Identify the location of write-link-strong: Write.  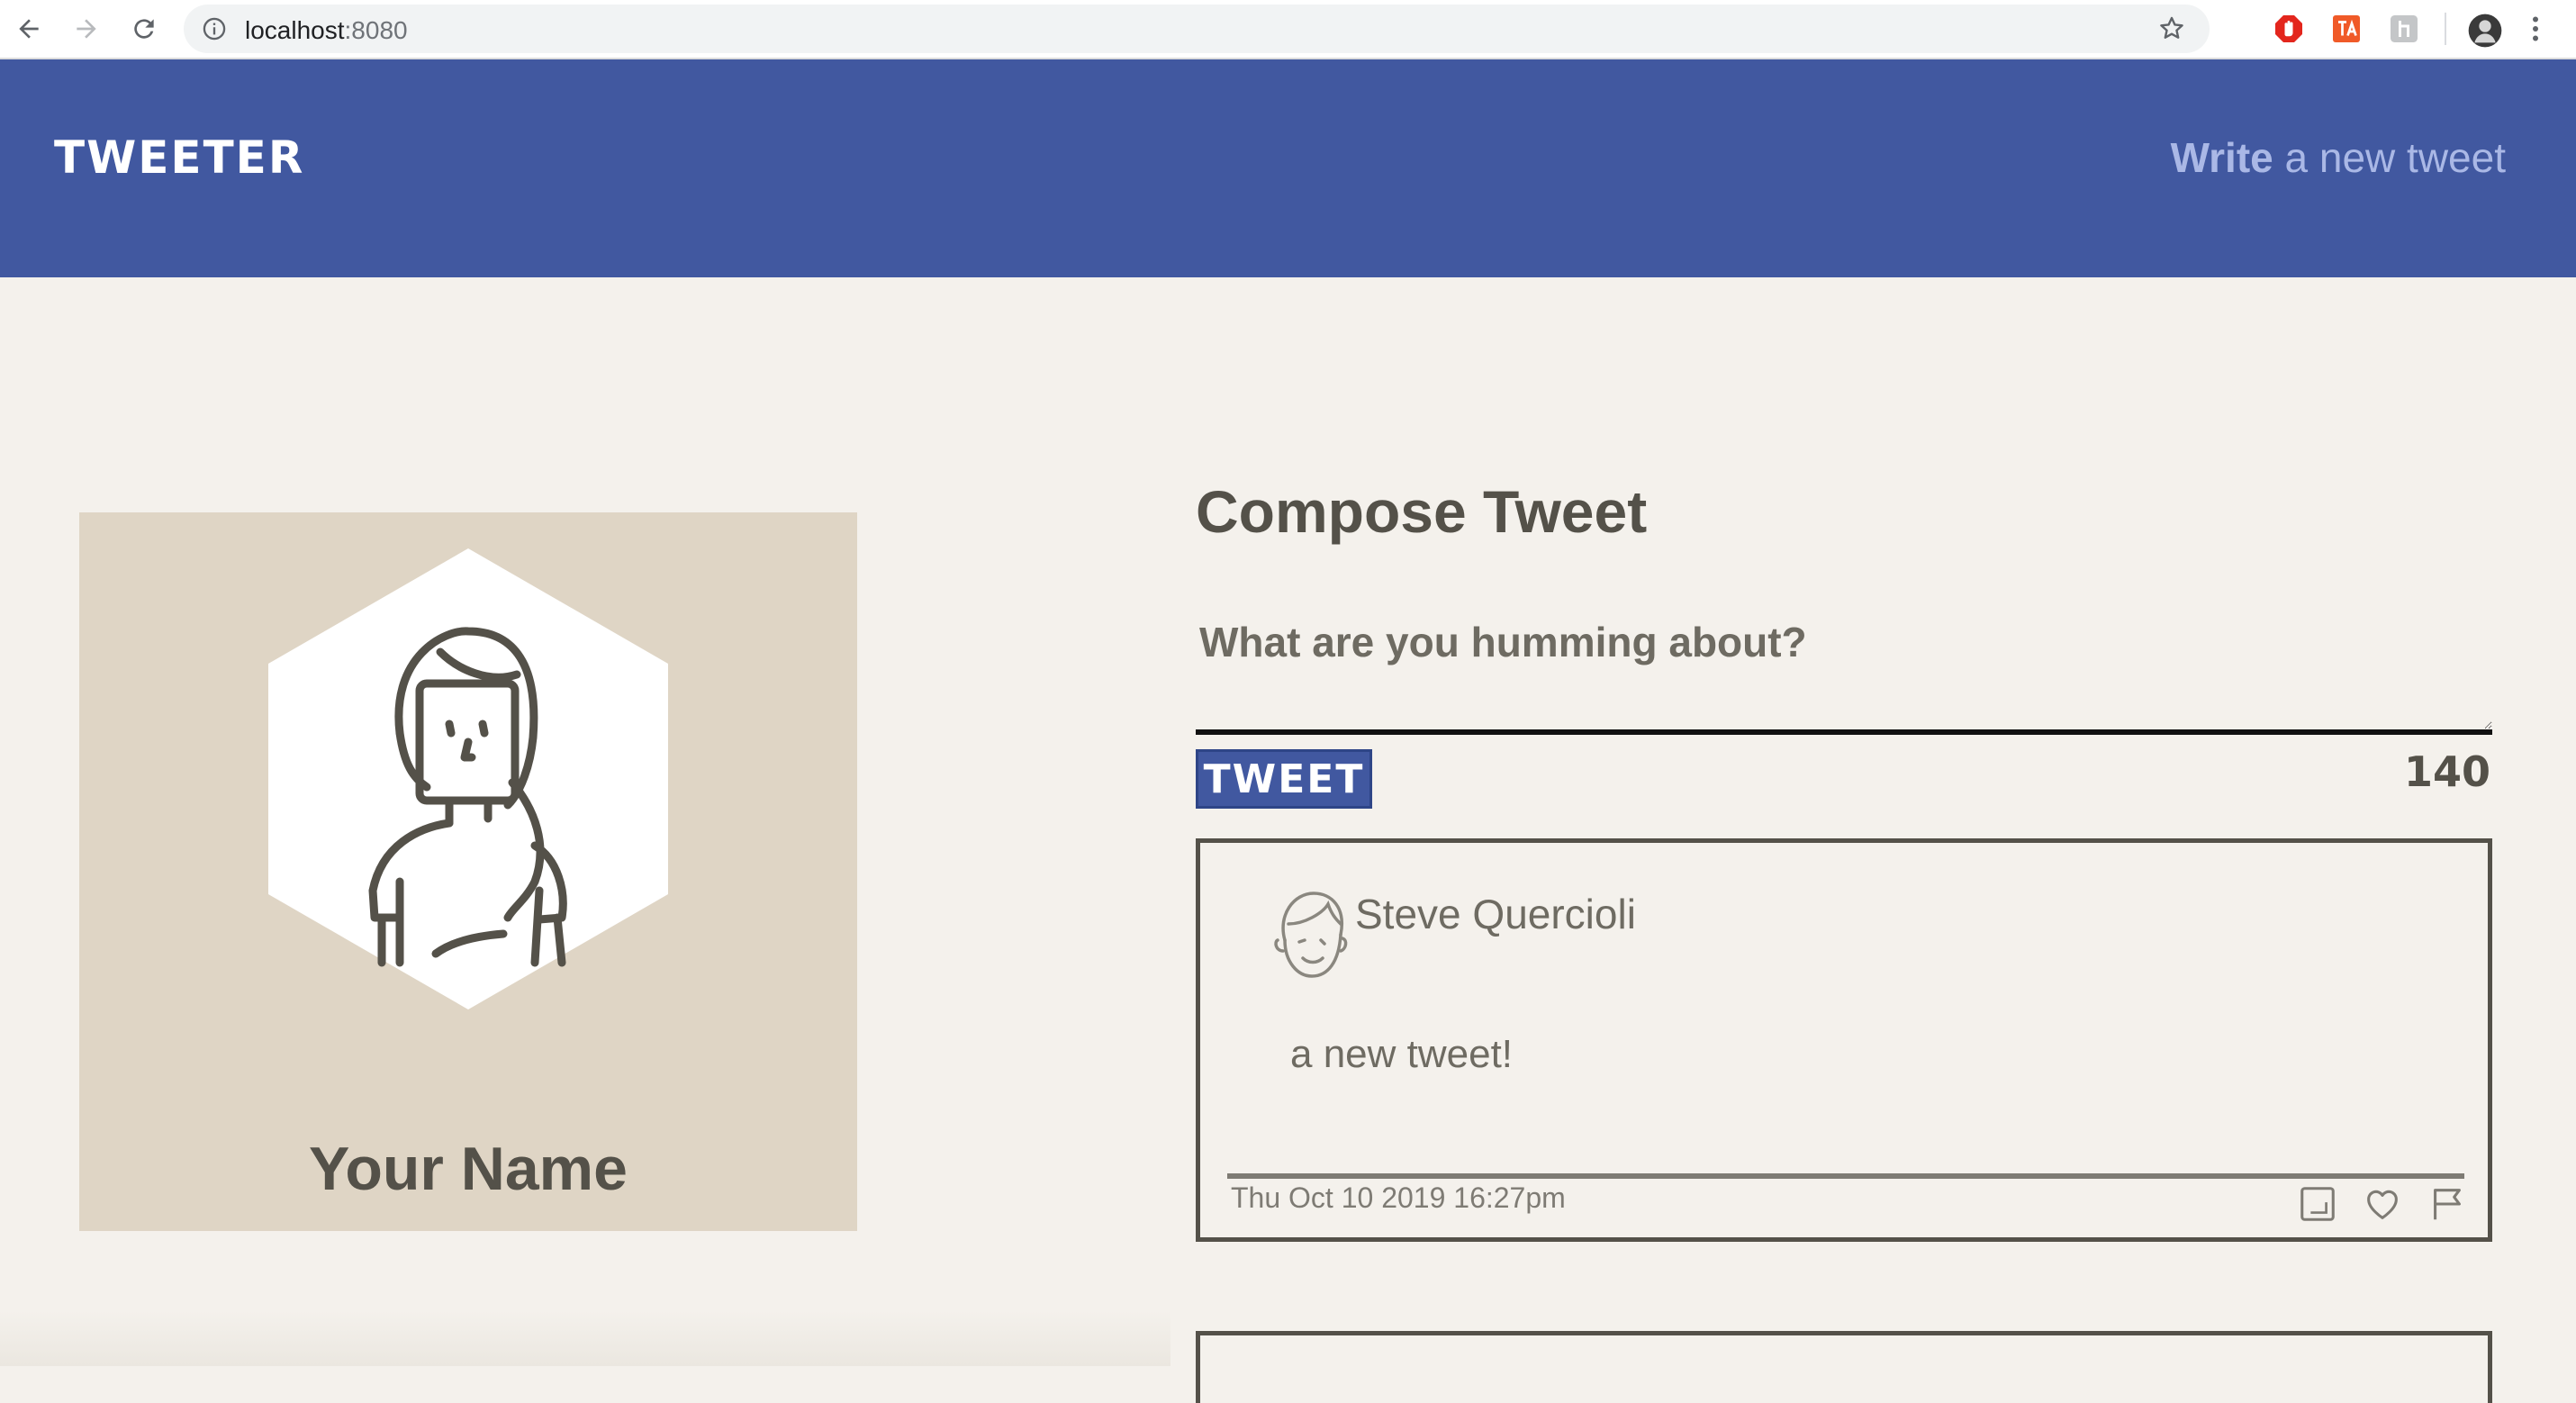
(2221, 157).